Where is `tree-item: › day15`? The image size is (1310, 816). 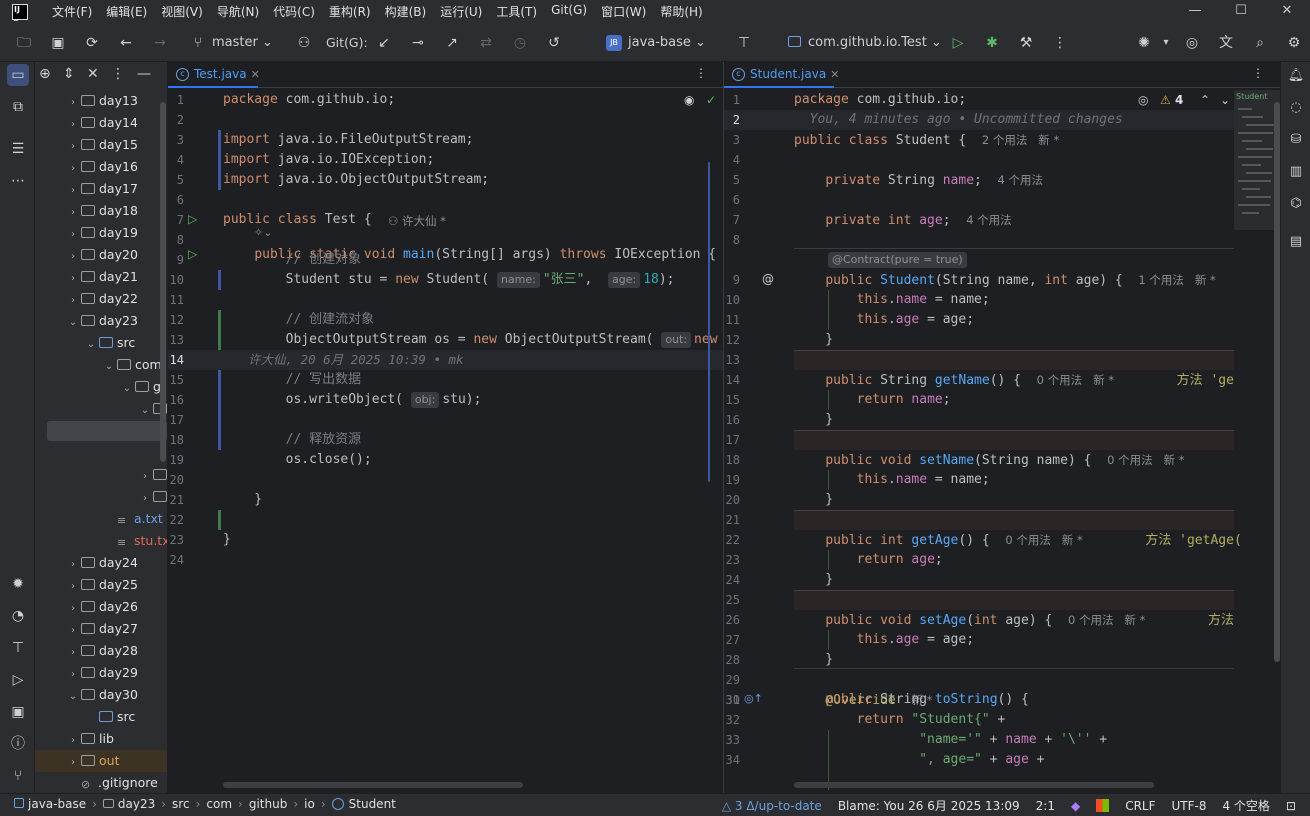
tree-item: › day15 is located at coordinates (101, 145).